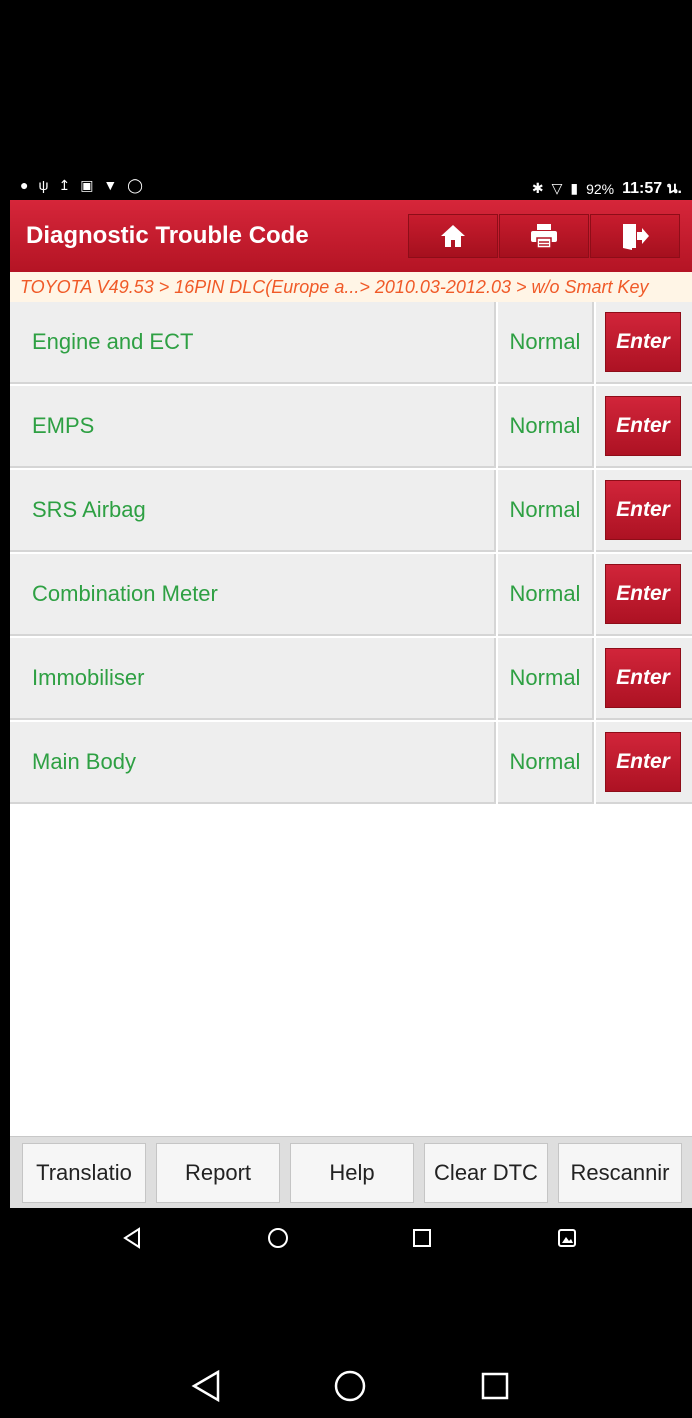  What do you see at coordinates (253, 679) in the screenshot?
I see `system-name: Immobiliser` at bounding box center [253, 679].